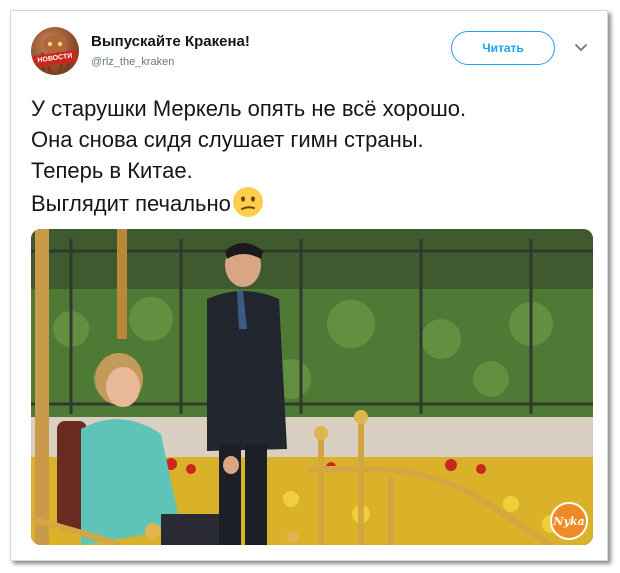 This screenshot has width=620, height=573. Describe the element at coordinates (247, 202) in the screenshot. I see `confused-face-emoji-icon` at that location.